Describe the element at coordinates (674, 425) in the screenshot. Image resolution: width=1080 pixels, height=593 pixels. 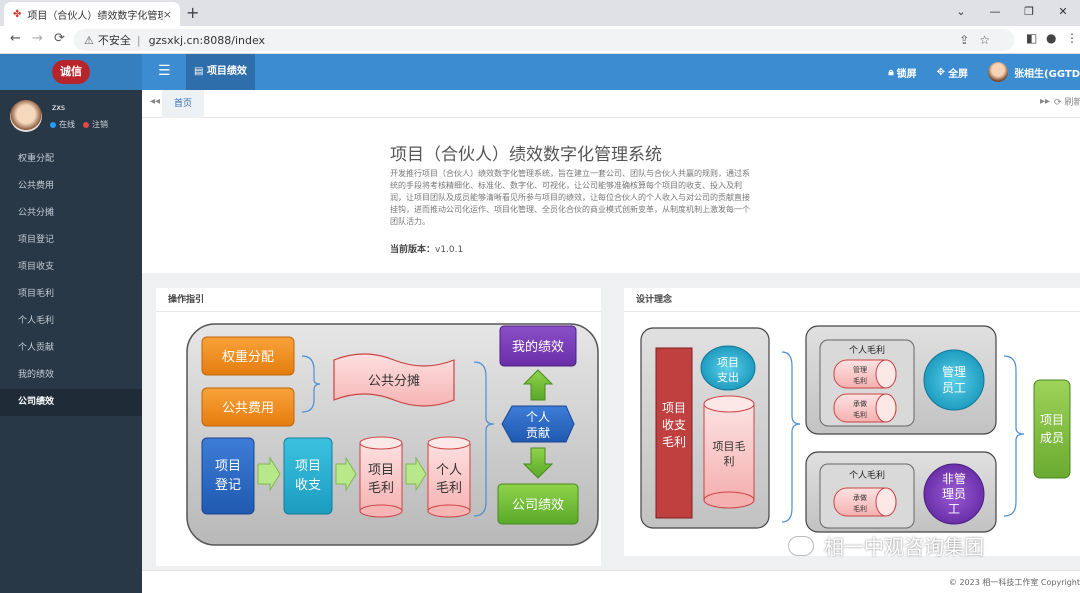
I see `income-gross-text-2: 收支` at that location.